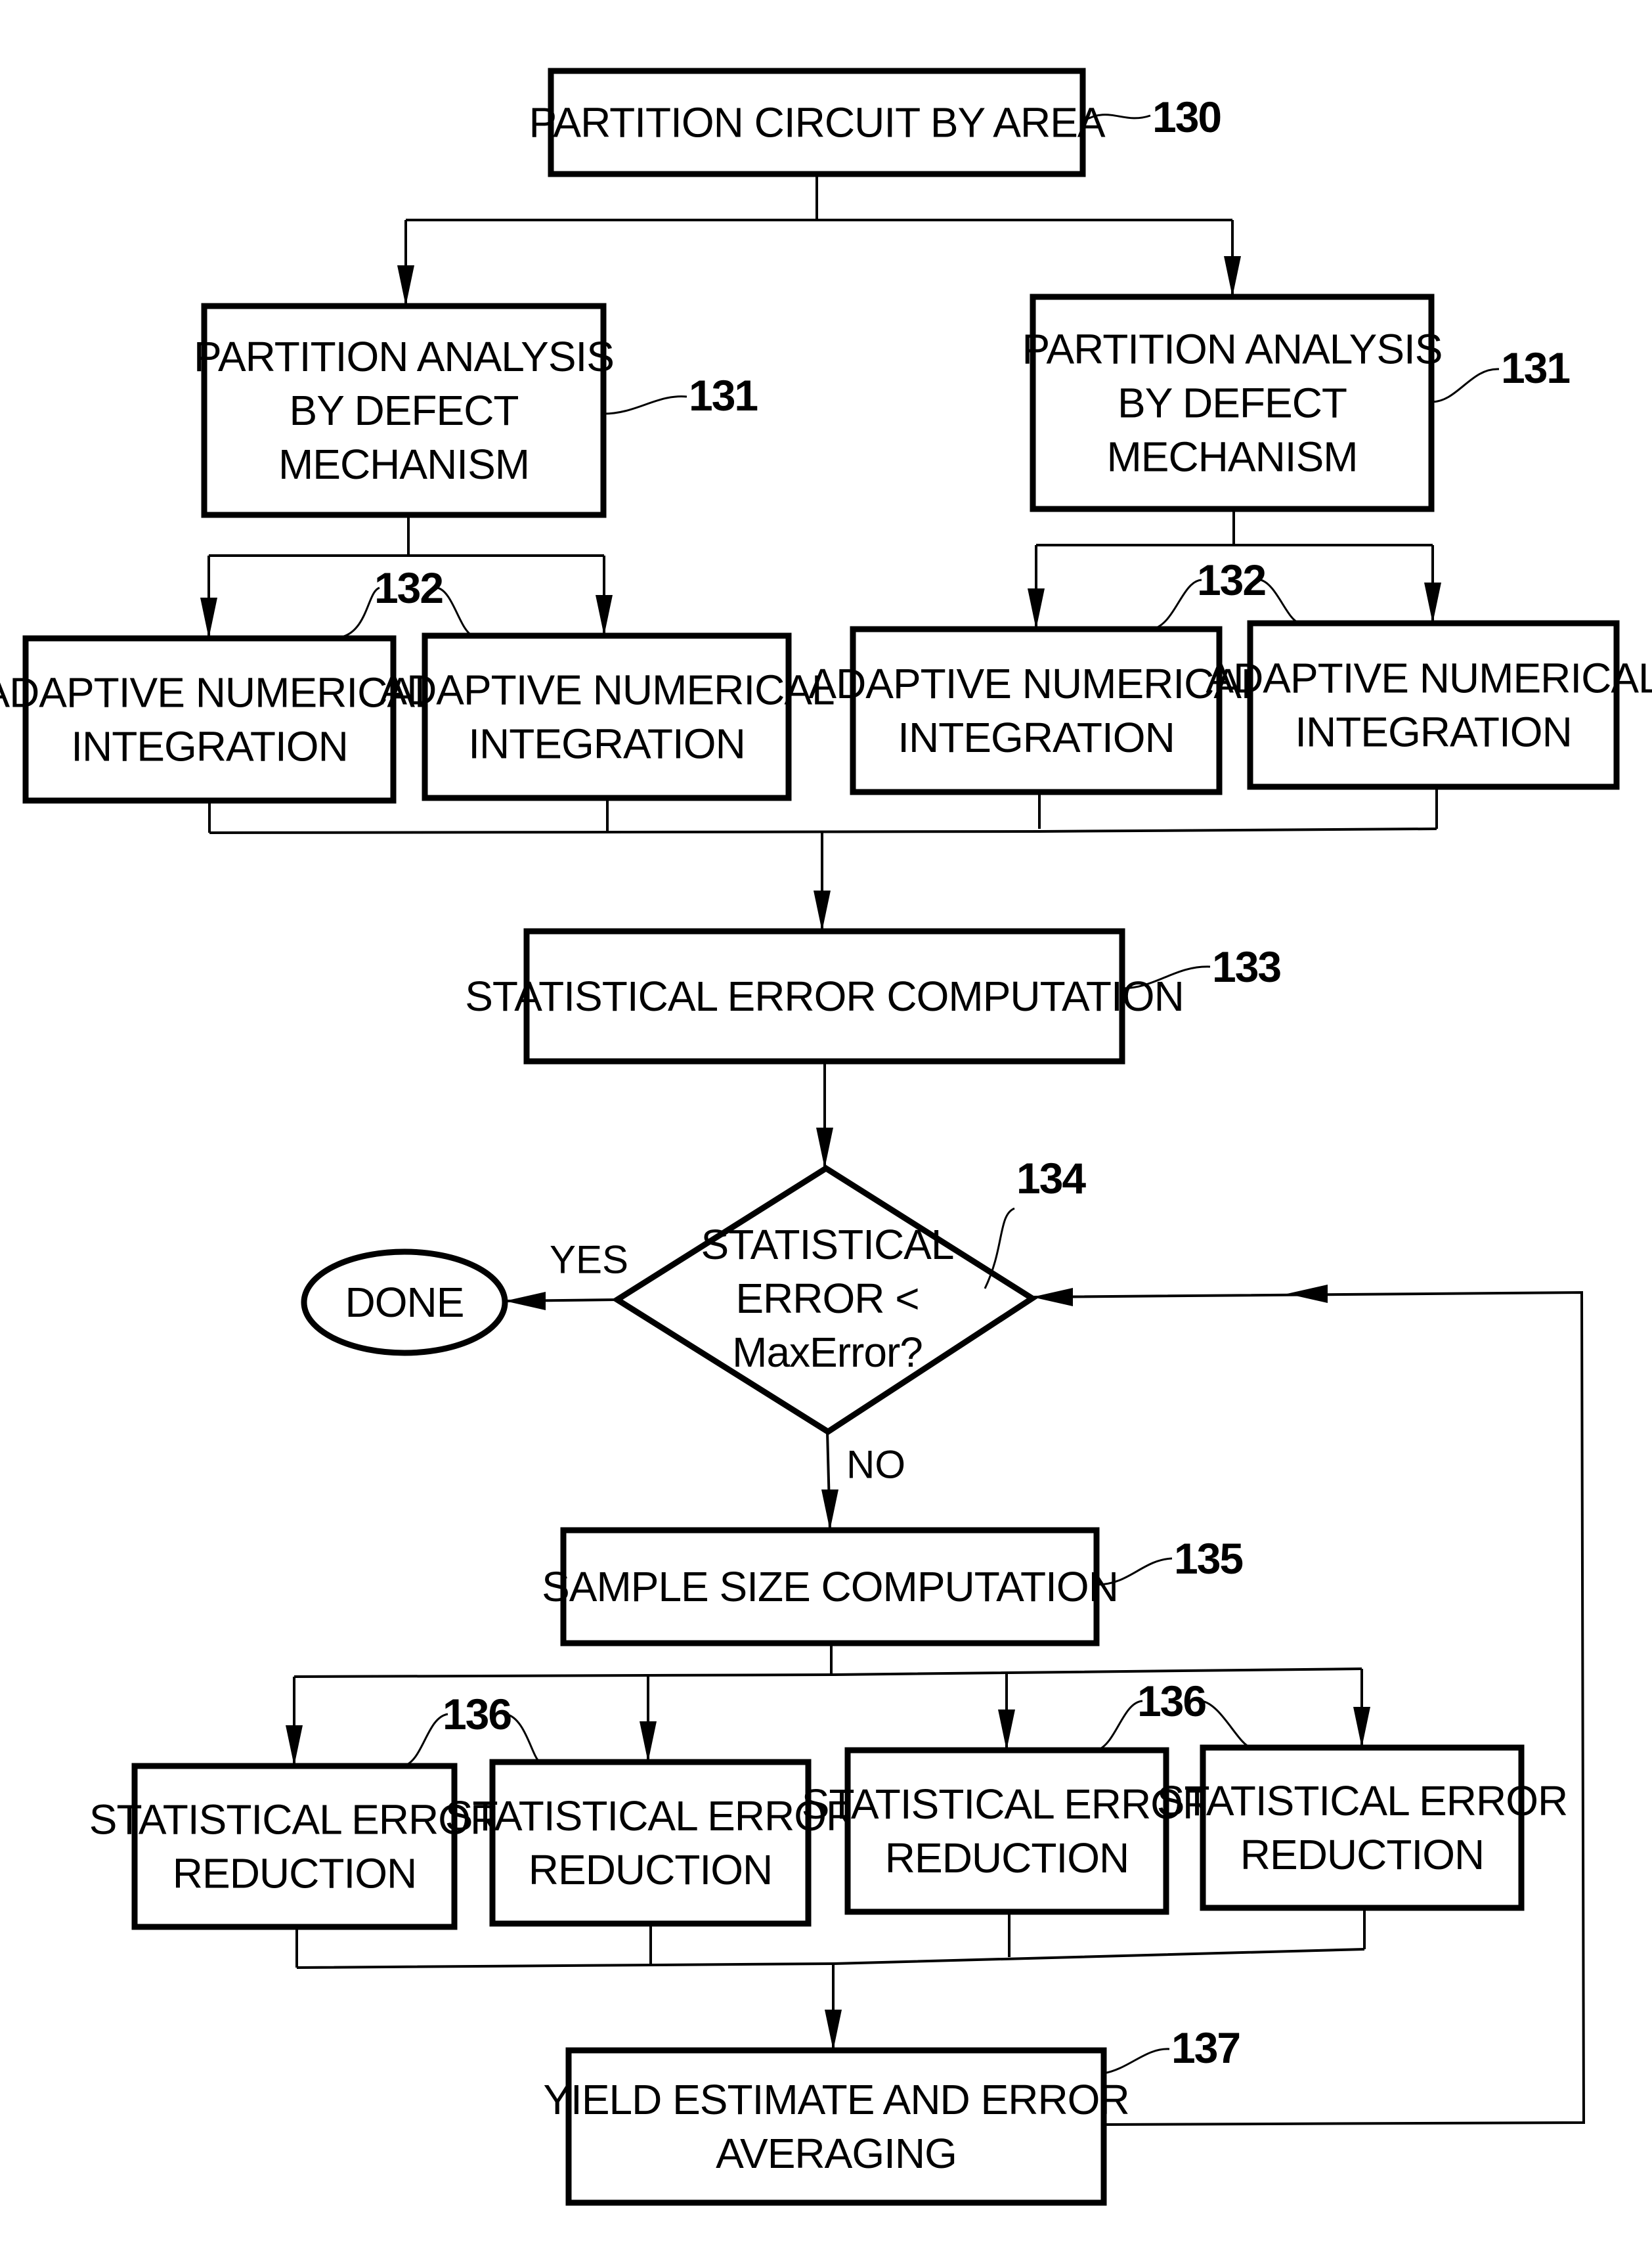 The width and height of the screenshot is (1652, 2250). I want to click on decision-max-error-text-line: MaxError?, so click(827, 1352).